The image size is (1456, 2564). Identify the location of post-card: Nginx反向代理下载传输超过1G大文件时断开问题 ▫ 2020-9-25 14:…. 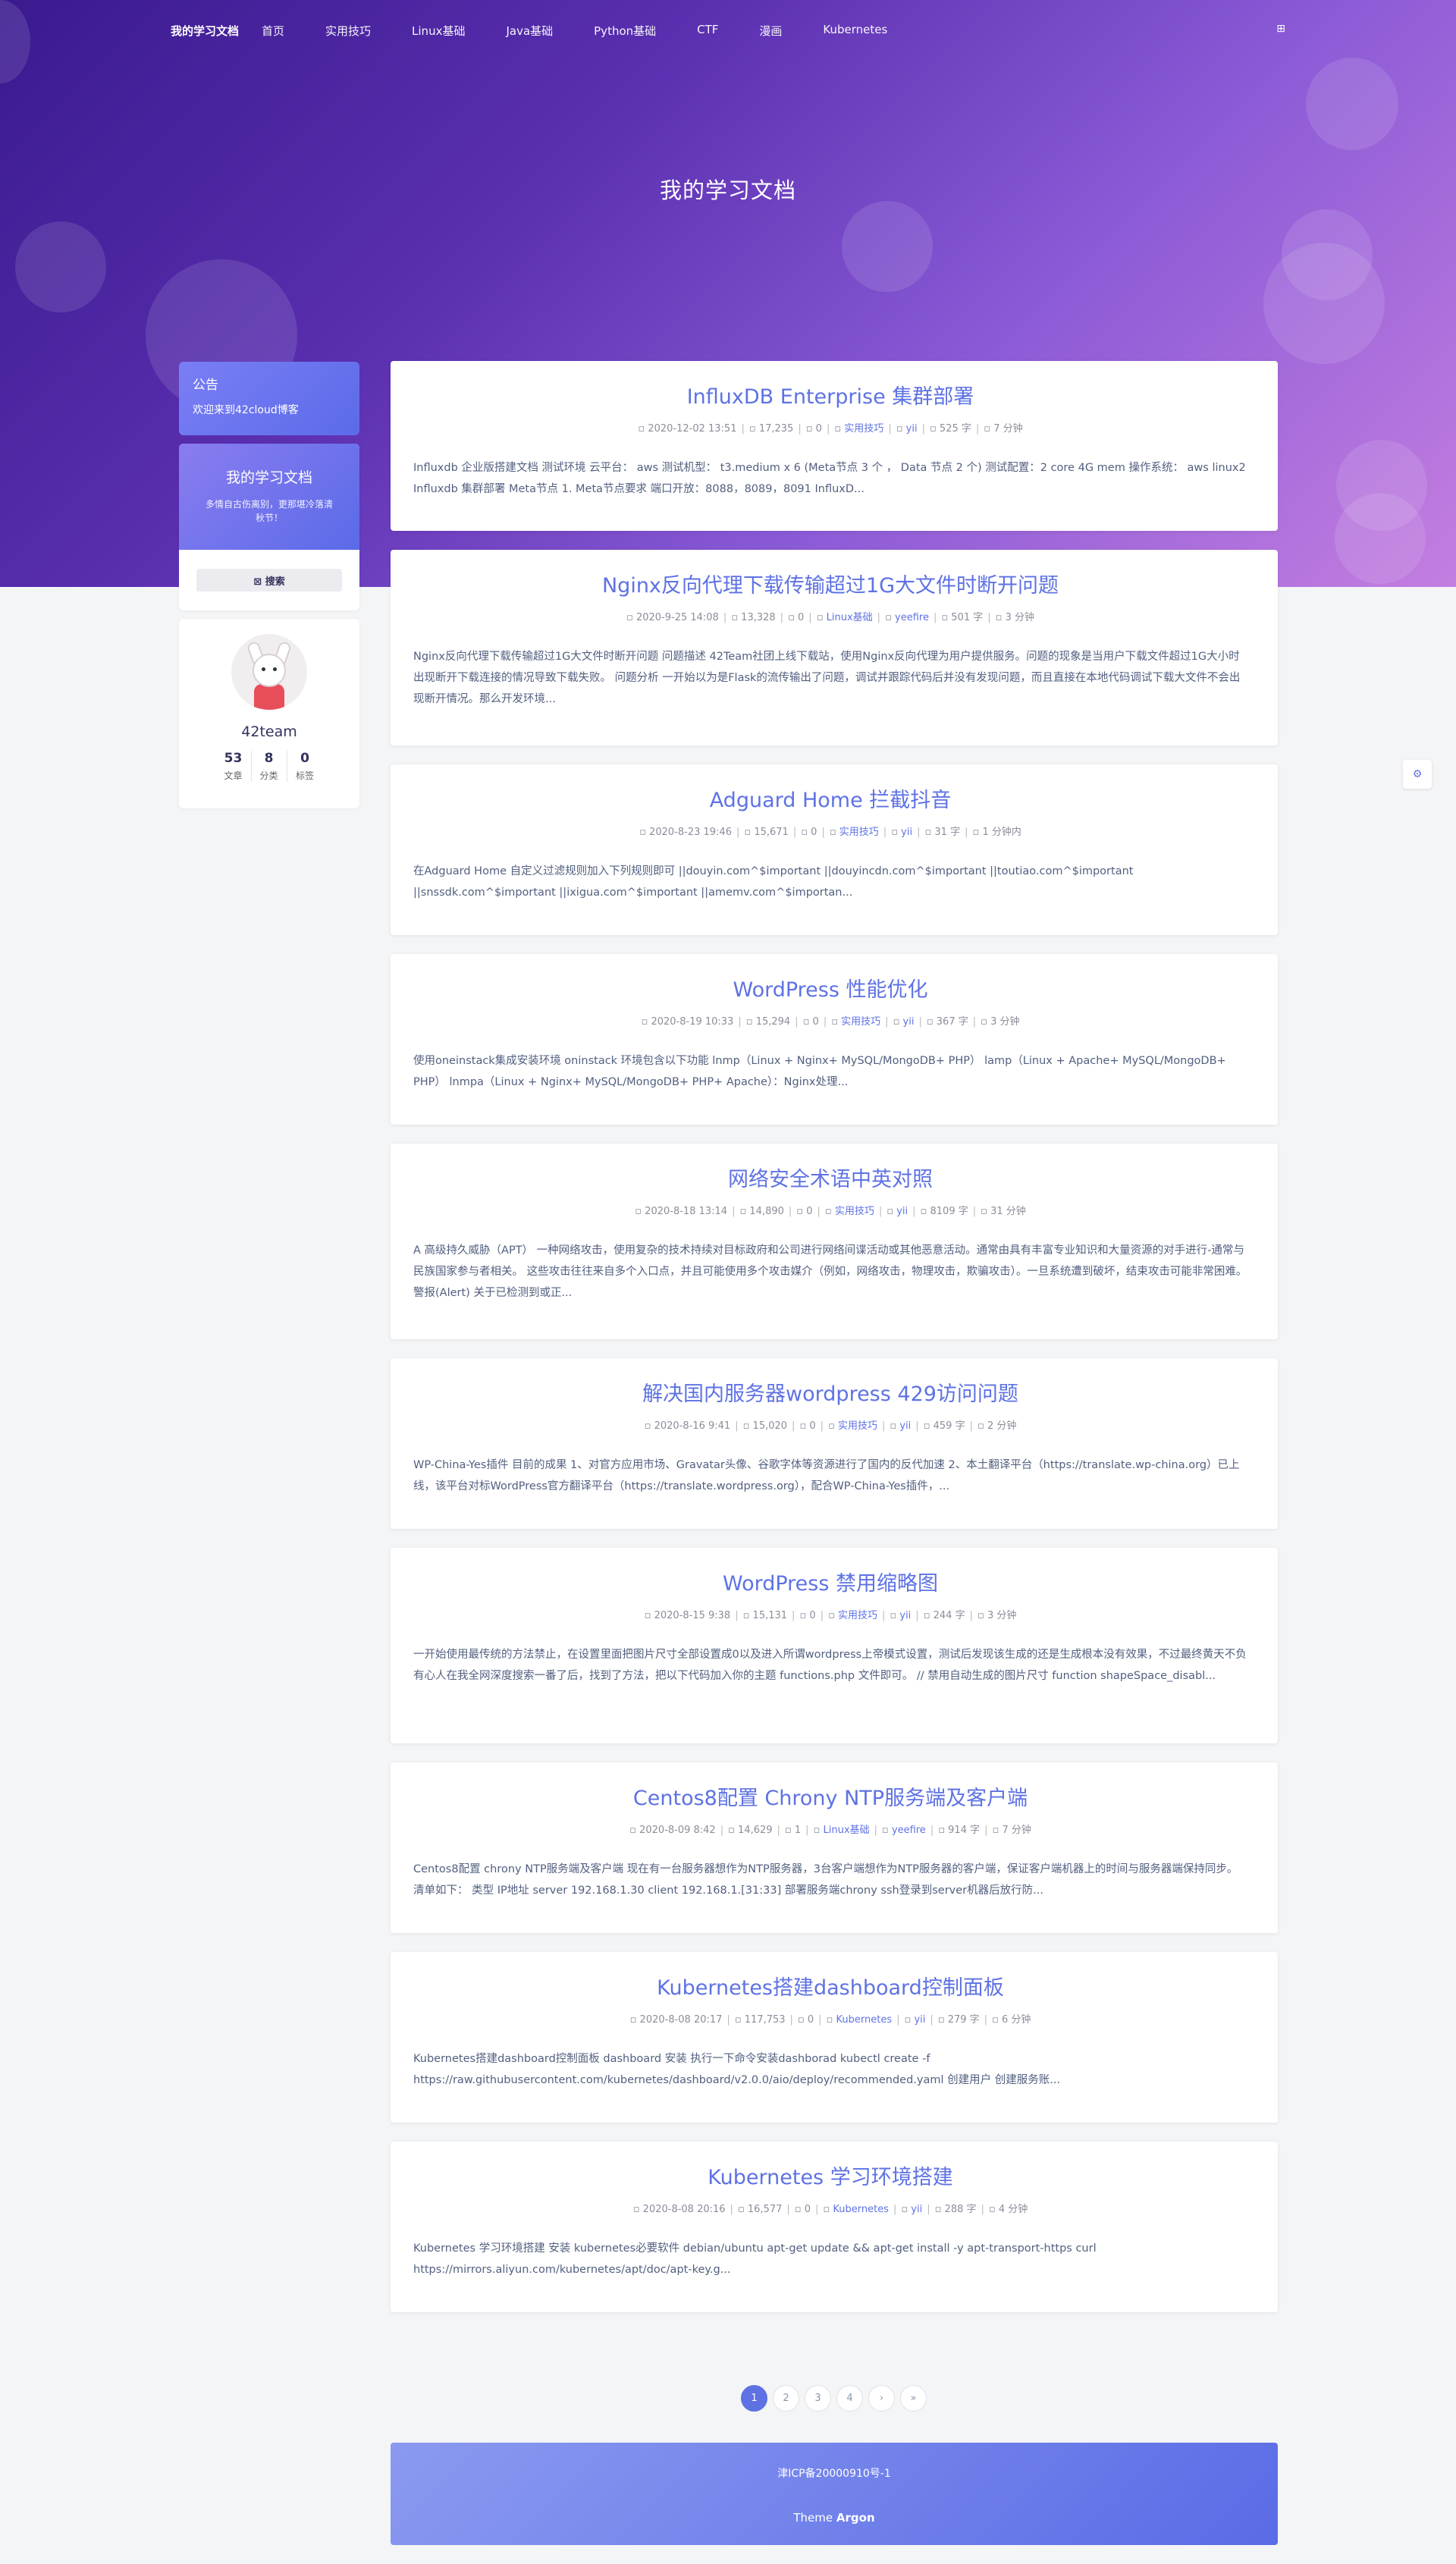
(834, 647).